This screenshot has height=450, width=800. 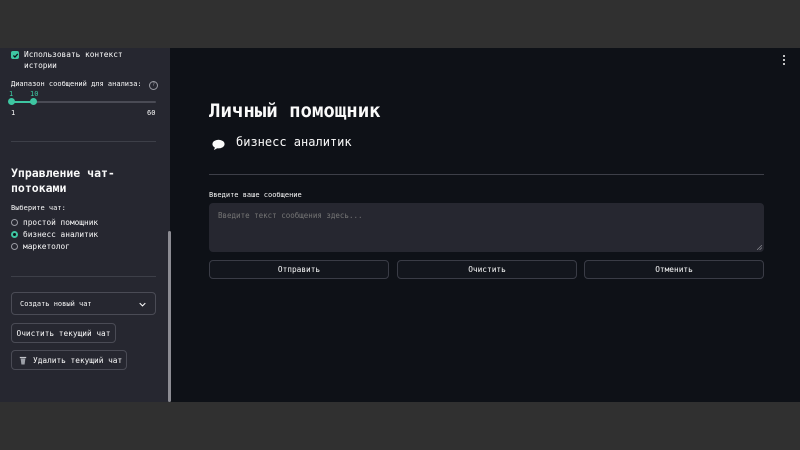 What do you see at coordinates (76, 84) in the screenshot?
I see `slider-label: Диапазон сообщений для анализа:` at bounding box center [76, 84].